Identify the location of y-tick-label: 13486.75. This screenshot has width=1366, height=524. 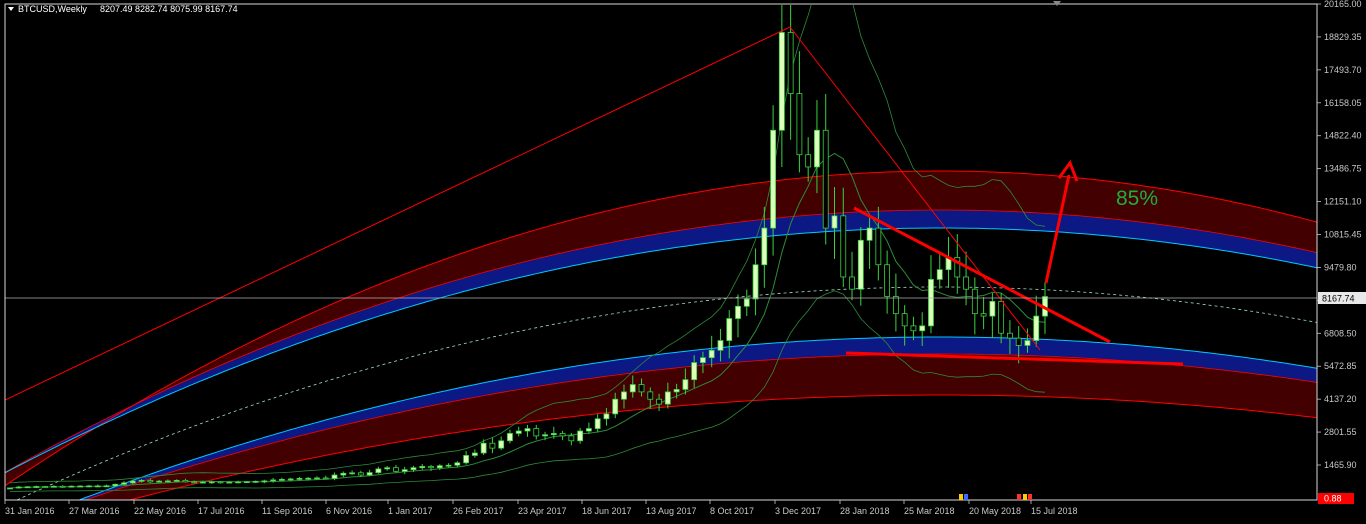
(1343, 169).